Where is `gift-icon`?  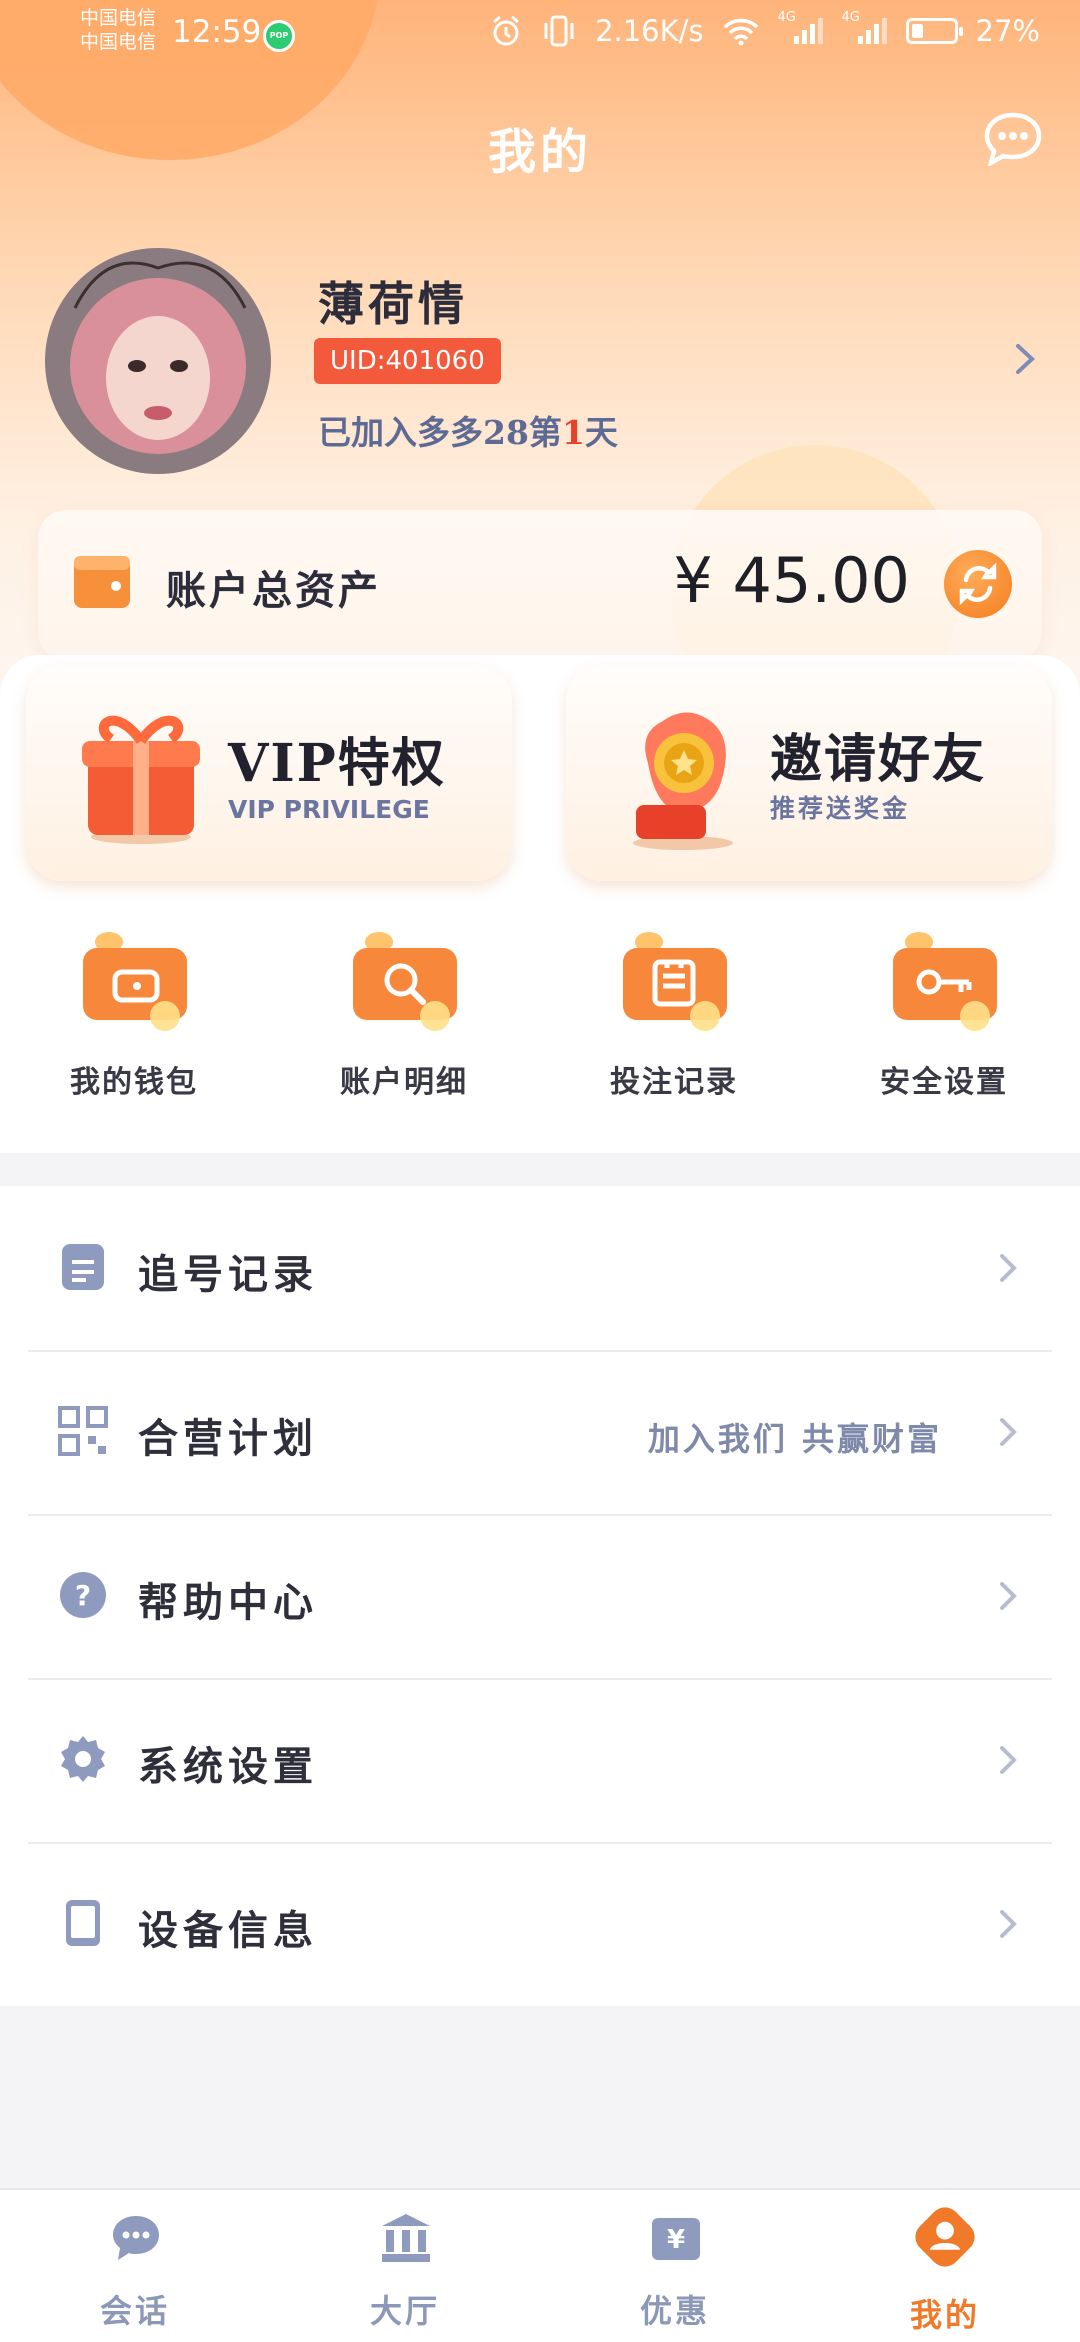
gift-icon is located at coordinates (141, 779).